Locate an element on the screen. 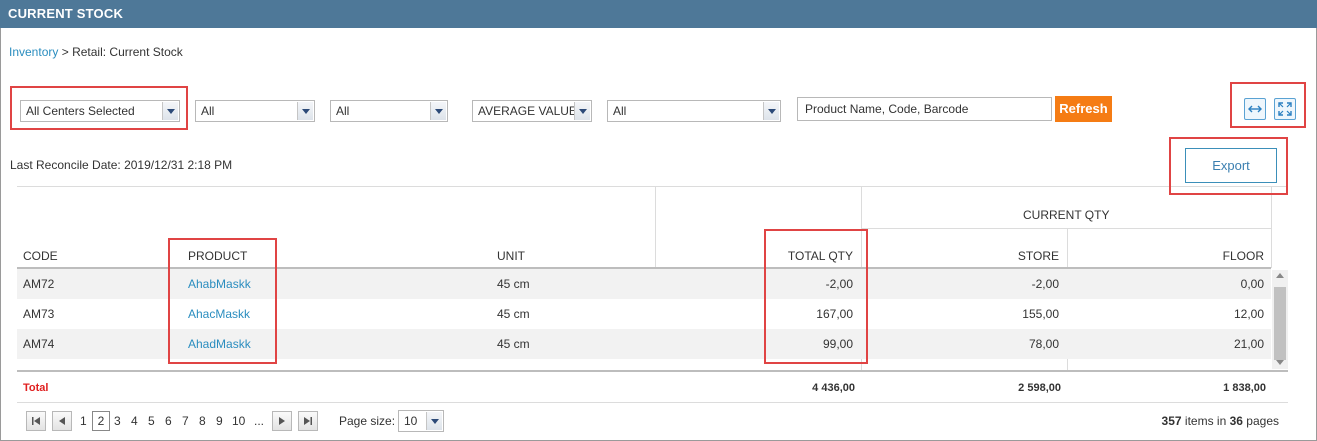  totals-top-border is located at coordinates (652, 371).